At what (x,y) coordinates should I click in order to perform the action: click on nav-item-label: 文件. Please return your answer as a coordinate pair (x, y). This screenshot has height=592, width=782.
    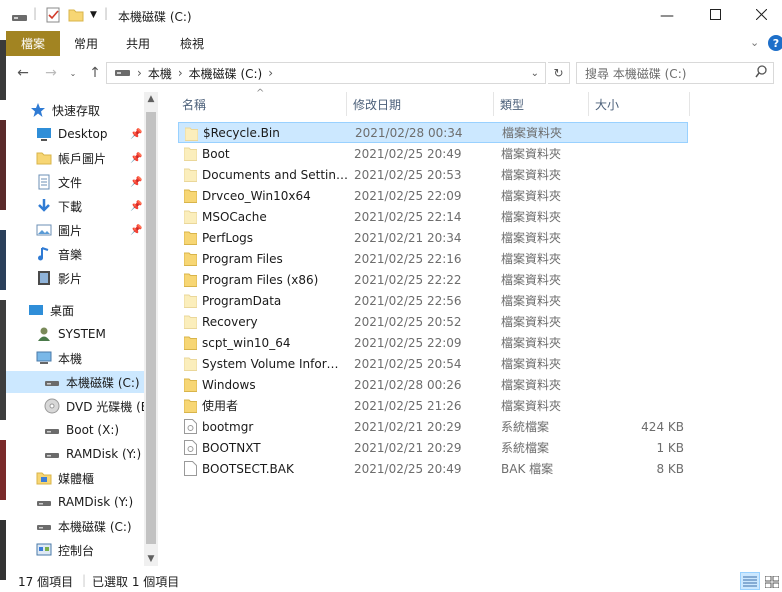
    Looking at the image, I should click on (70, 182).